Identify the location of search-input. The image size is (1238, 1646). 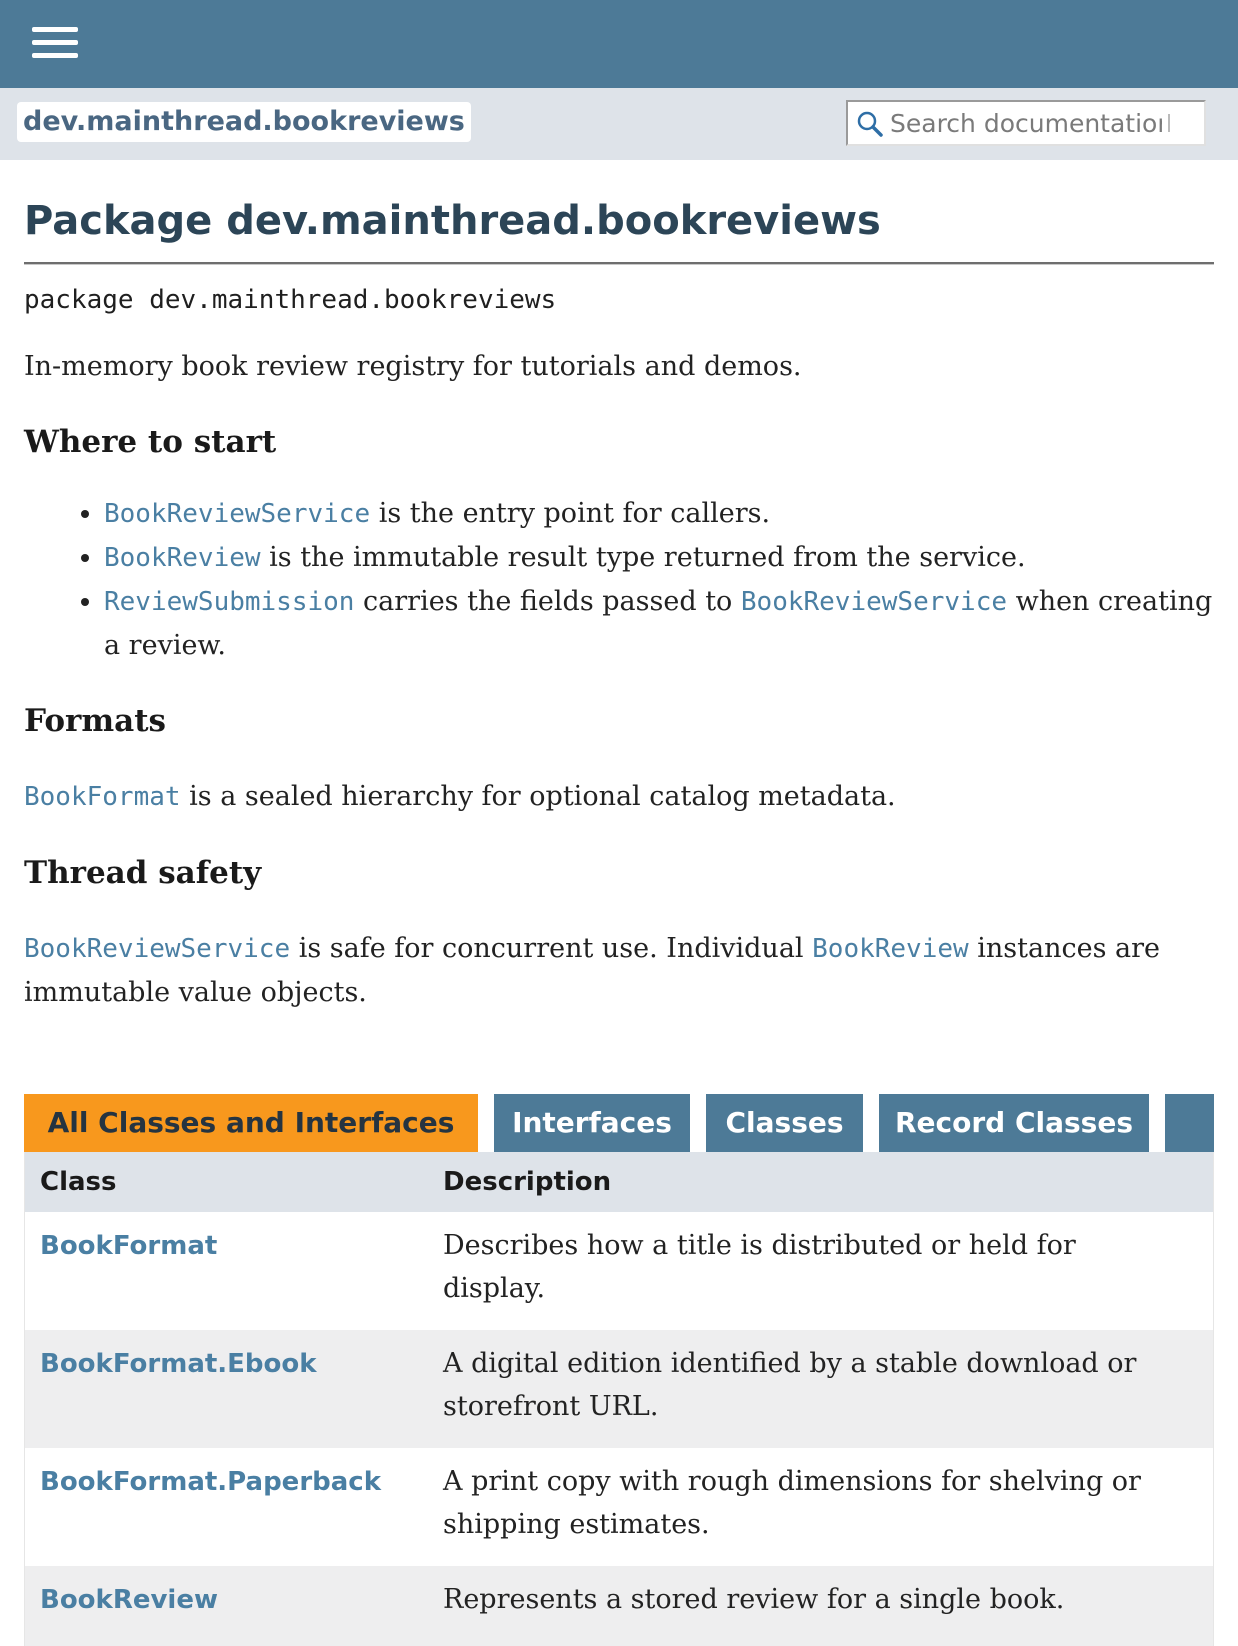
(1026, 123).